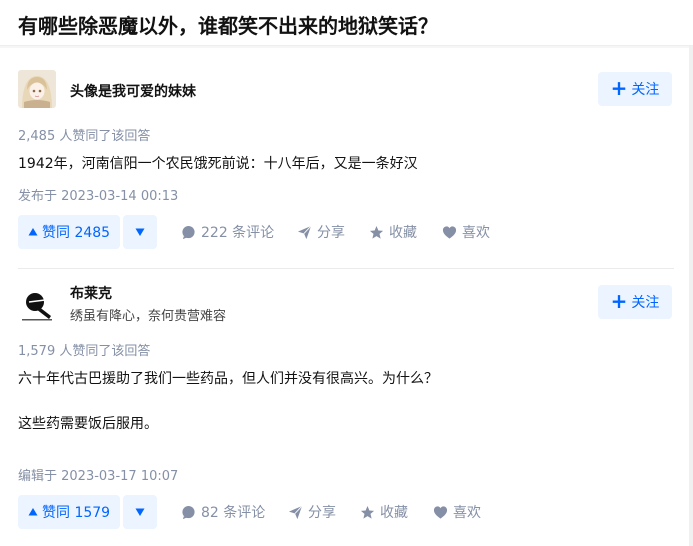 The width and height of the screenshot is (693, 546). What do you see at coordinates (91, 293) in the screenshot?
I see `author-name: 布莱克` at bounding box center [91, 293].